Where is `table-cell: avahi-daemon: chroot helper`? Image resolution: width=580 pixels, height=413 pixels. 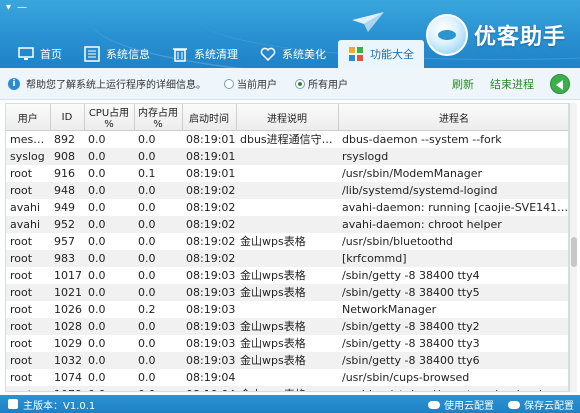
table-cell: avahi-daemon: chroot helper is located at coordinates (453, 224).